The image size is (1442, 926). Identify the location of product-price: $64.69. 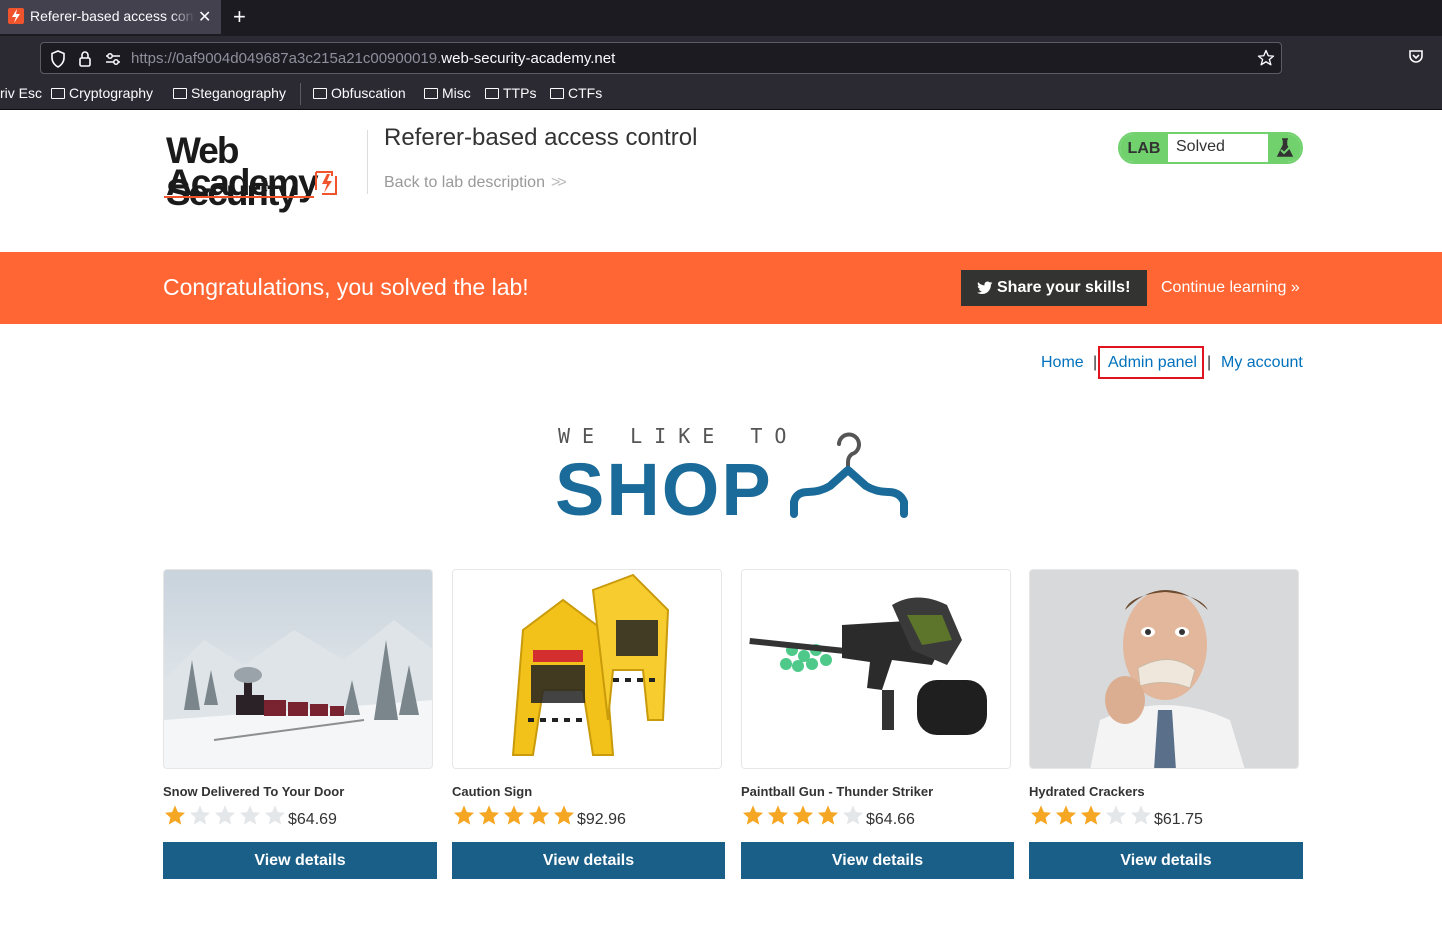
(312, 819).